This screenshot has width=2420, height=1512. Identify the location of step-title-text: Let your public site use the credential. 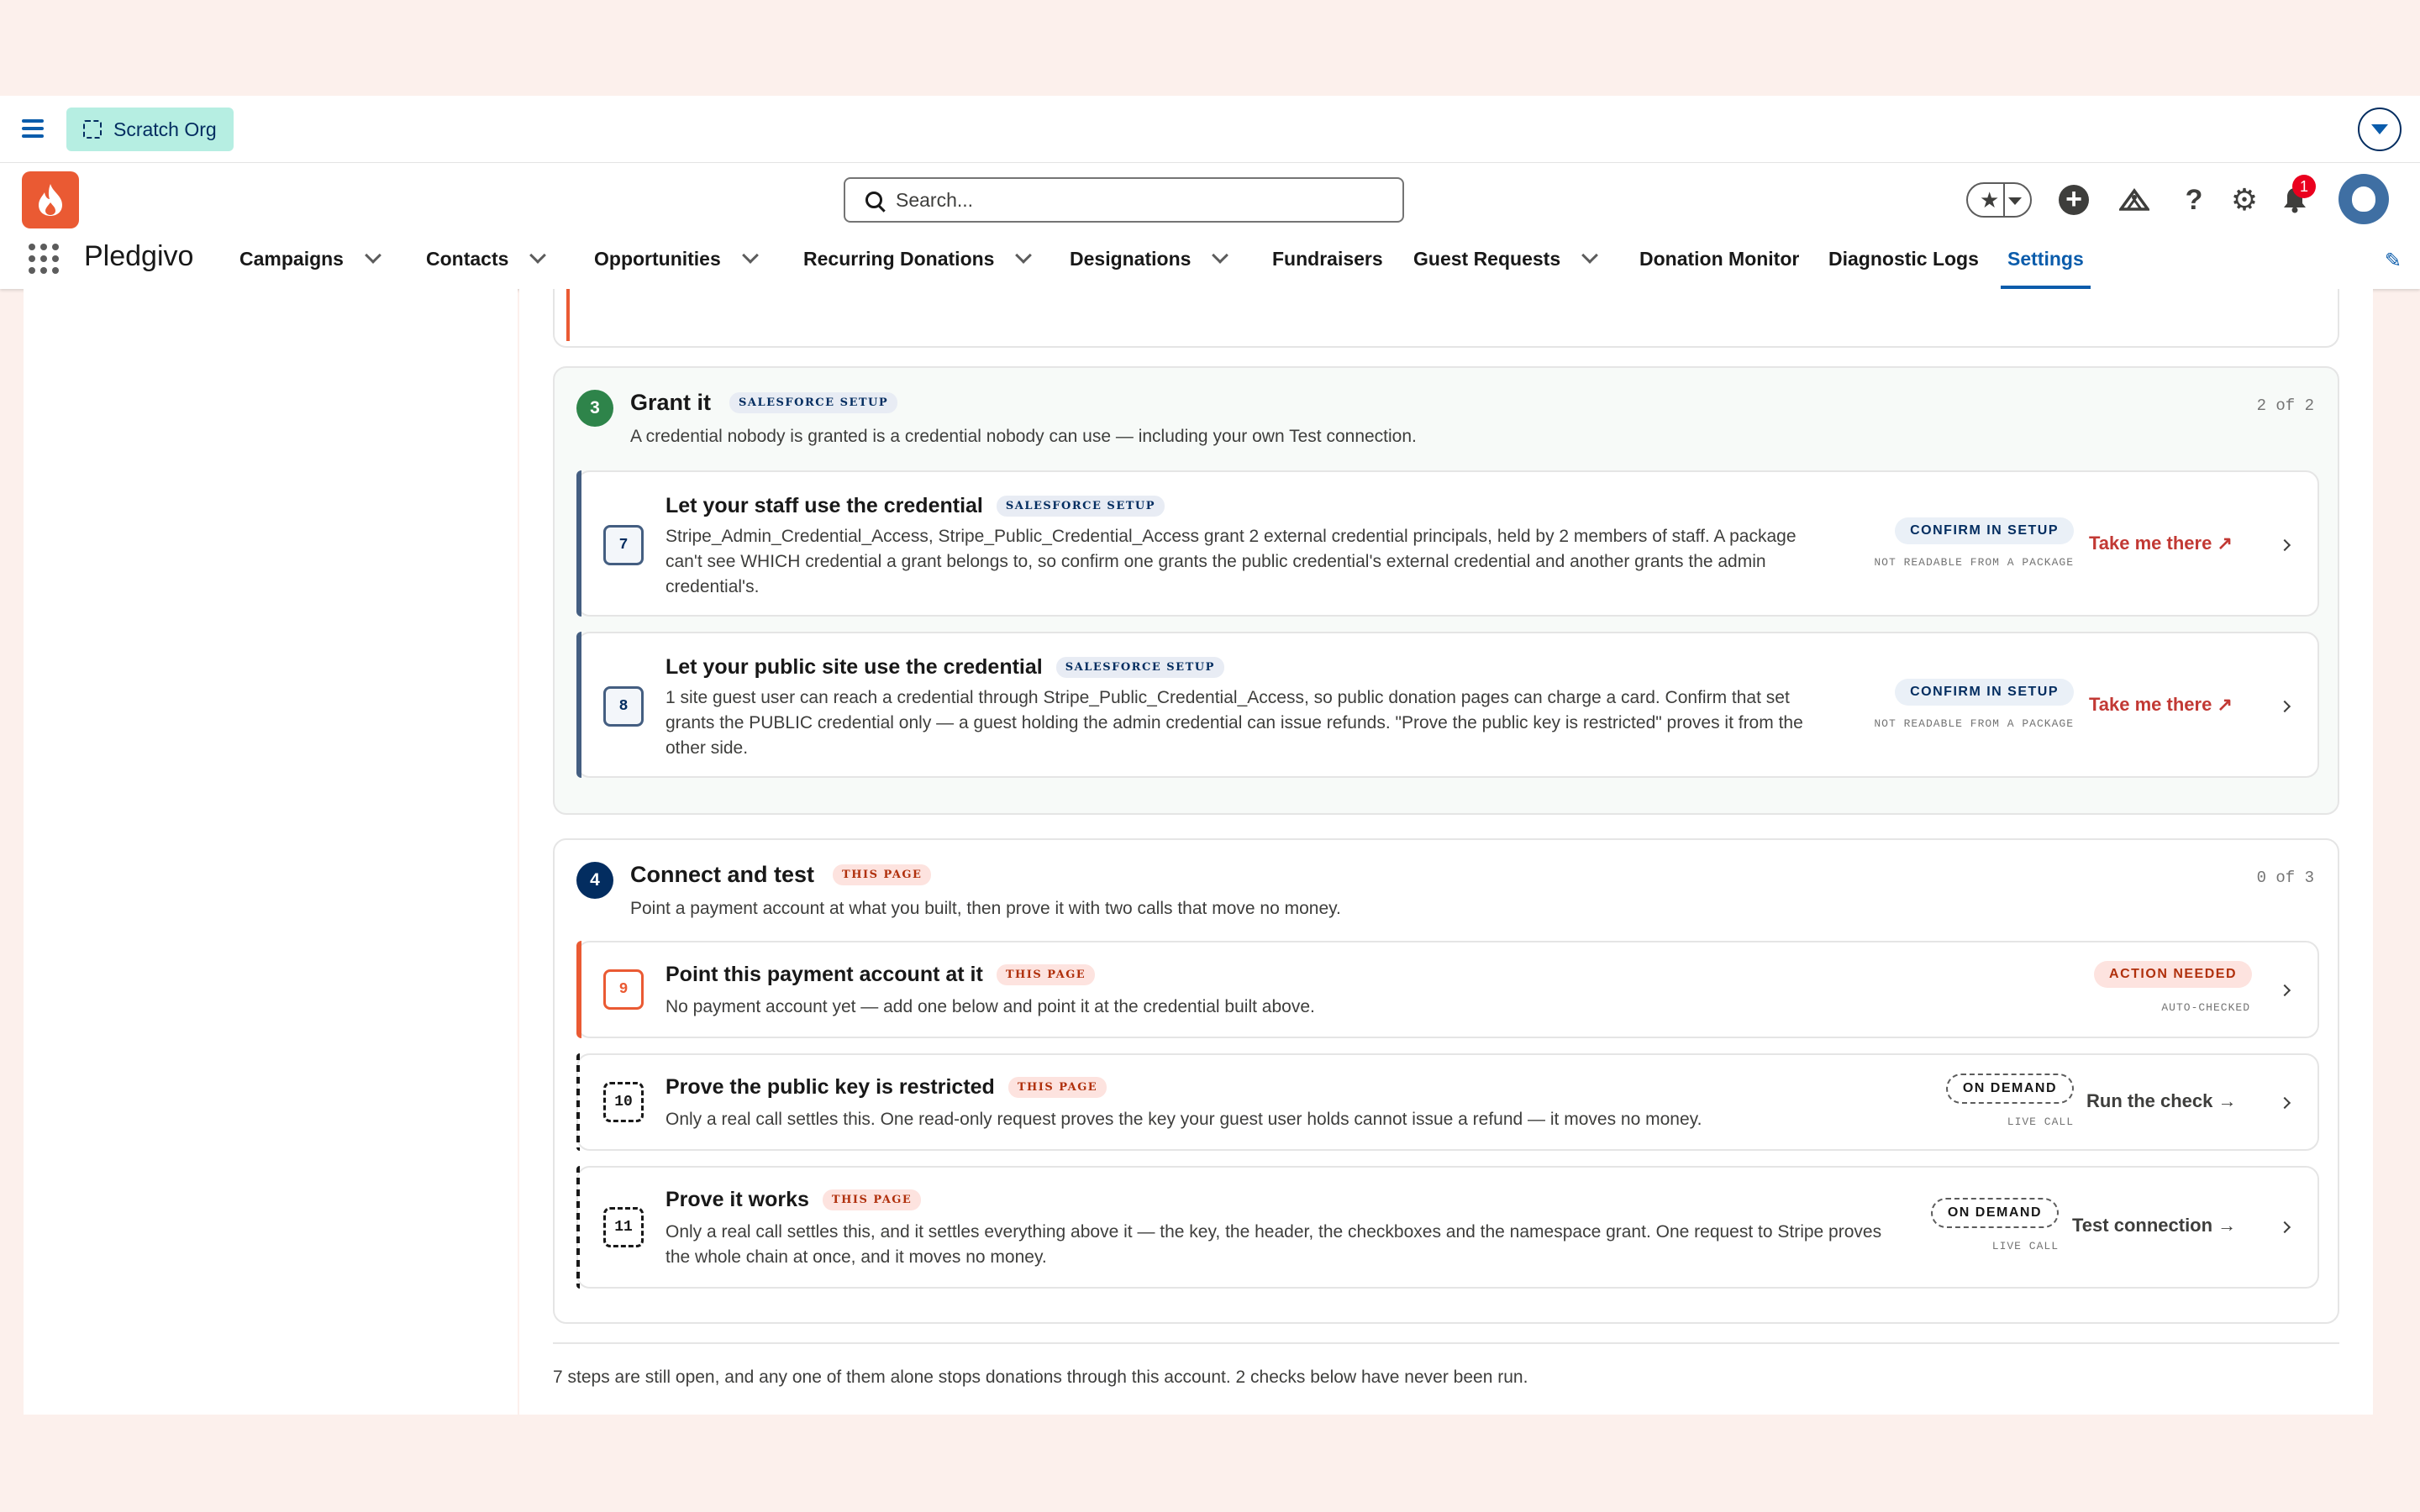
(855, 667).